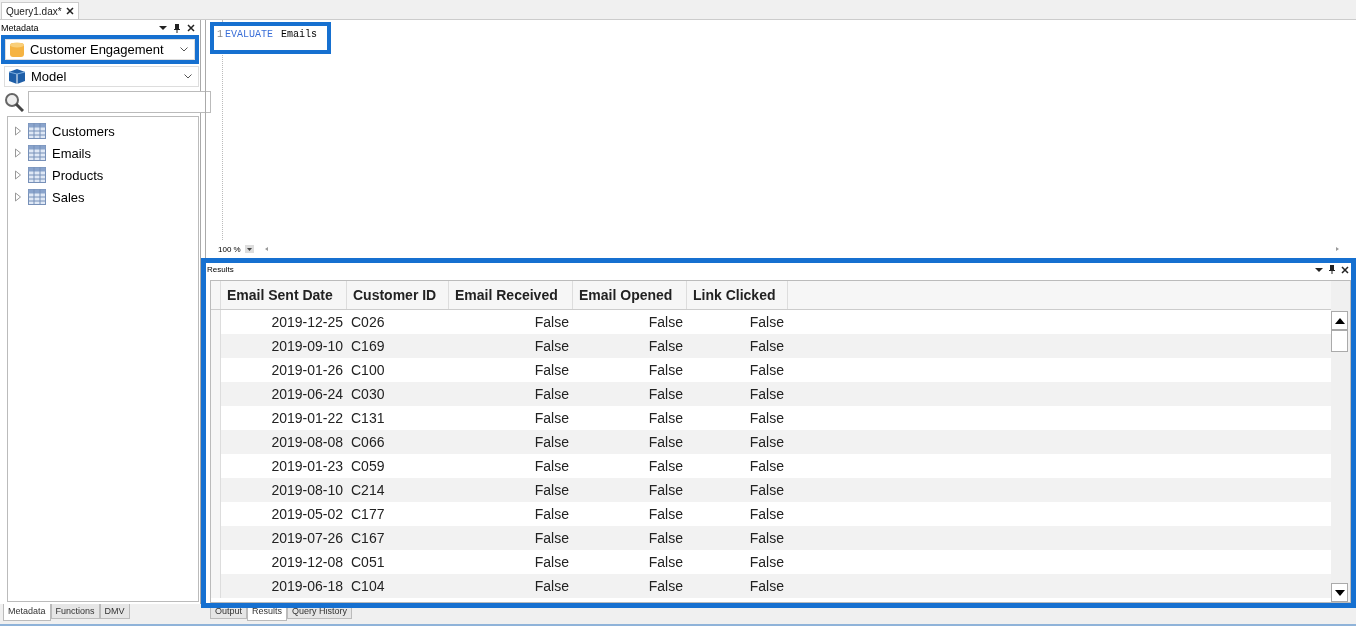  I want to click on zoom-dropdown-icon, so click(249, 249).